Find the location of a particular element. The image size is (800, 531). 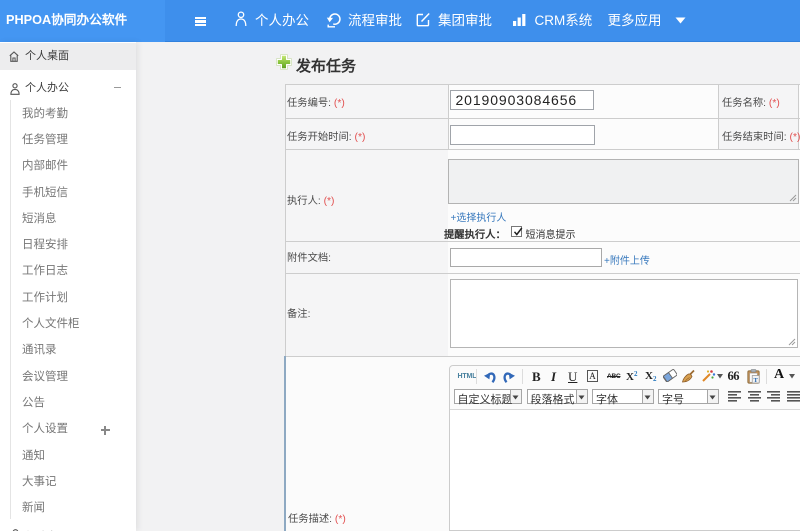

svg-text: T is located at coordinates (756, 380).